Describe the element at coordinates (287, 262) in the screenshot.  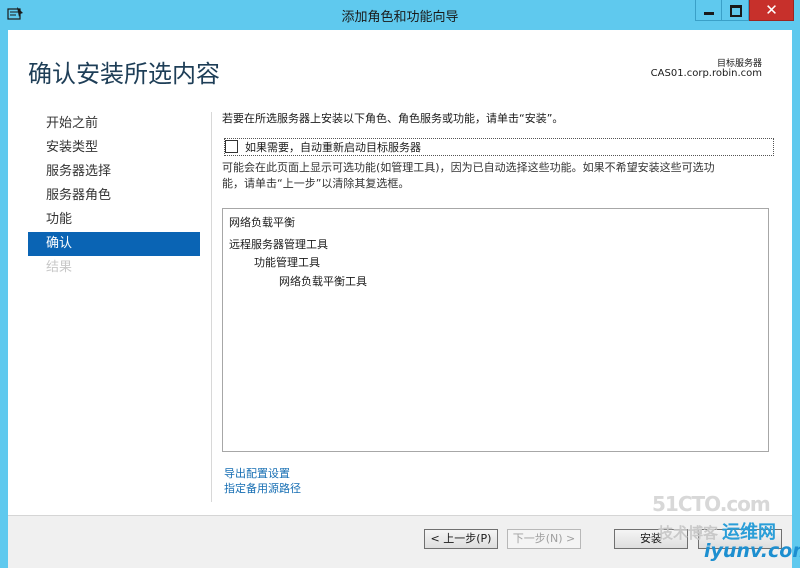
I see `feature-item: 功能管理工具` at that location.